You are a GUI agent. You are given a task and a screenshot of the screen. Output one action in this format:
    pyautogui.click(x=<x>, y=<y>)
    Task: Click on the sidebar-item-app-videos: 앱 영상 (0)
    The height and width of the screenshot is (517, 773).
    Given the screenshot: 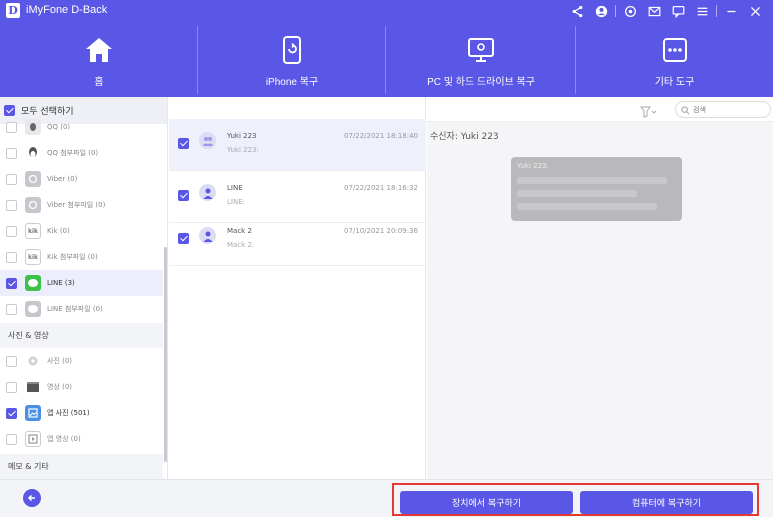 What is the action you would take?
    pyautogui.click(x=81, y=439)
    